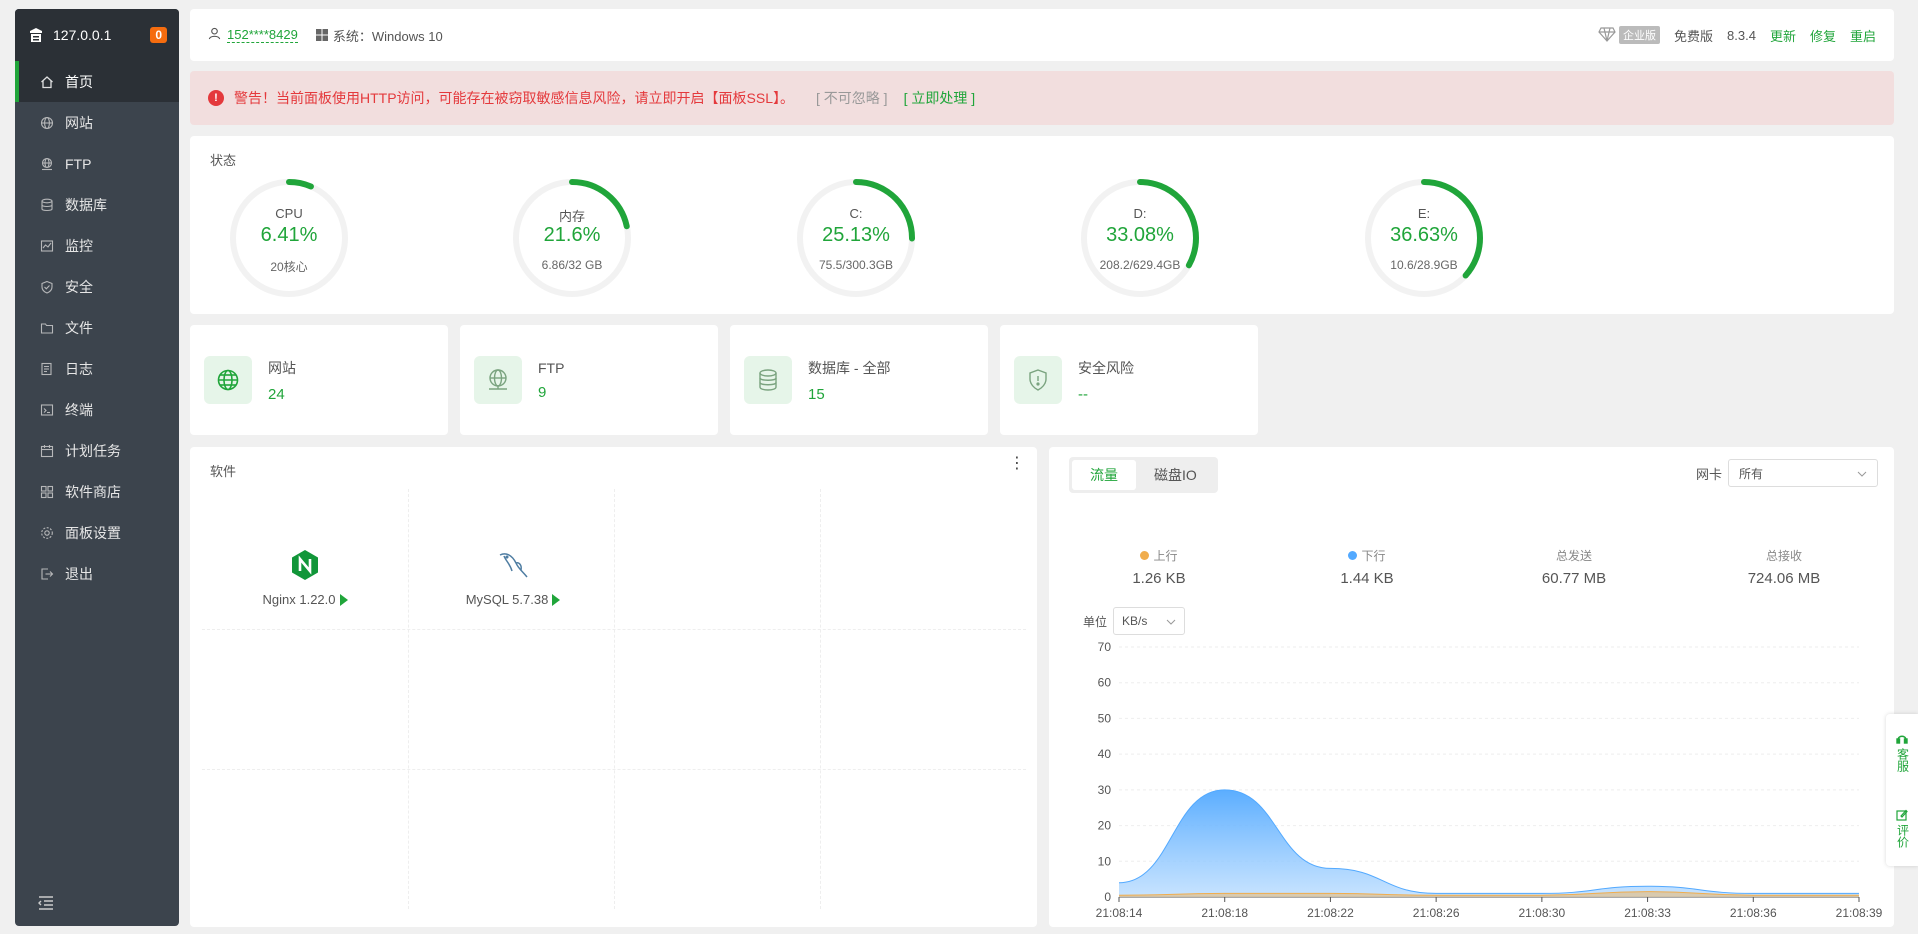  What do you see at coordinates (1708, 474) in the screenshot?
I see `nic-label: 网卡` at bounding box center [1708, 474].